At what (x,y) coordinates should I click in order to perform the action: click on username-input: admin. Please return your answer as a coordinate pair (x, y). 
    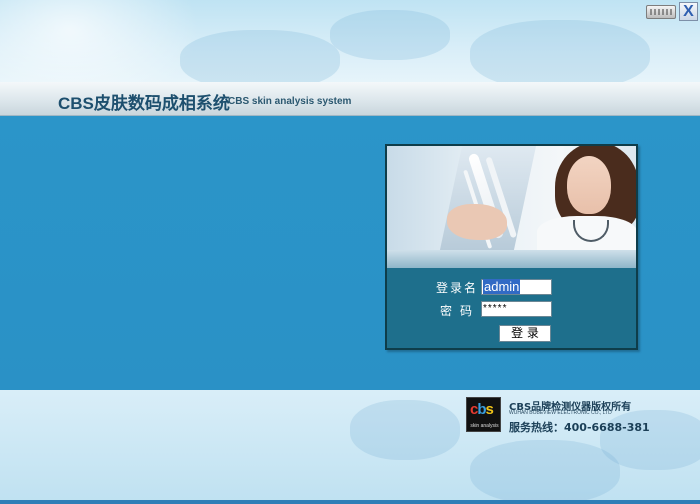
    Looking at the image, I should click on (516, 287).